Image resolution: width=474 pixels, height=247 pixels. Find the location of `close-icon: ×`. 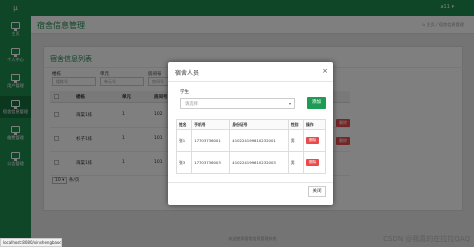

close-icon: × is located at coordinates (325, 71).